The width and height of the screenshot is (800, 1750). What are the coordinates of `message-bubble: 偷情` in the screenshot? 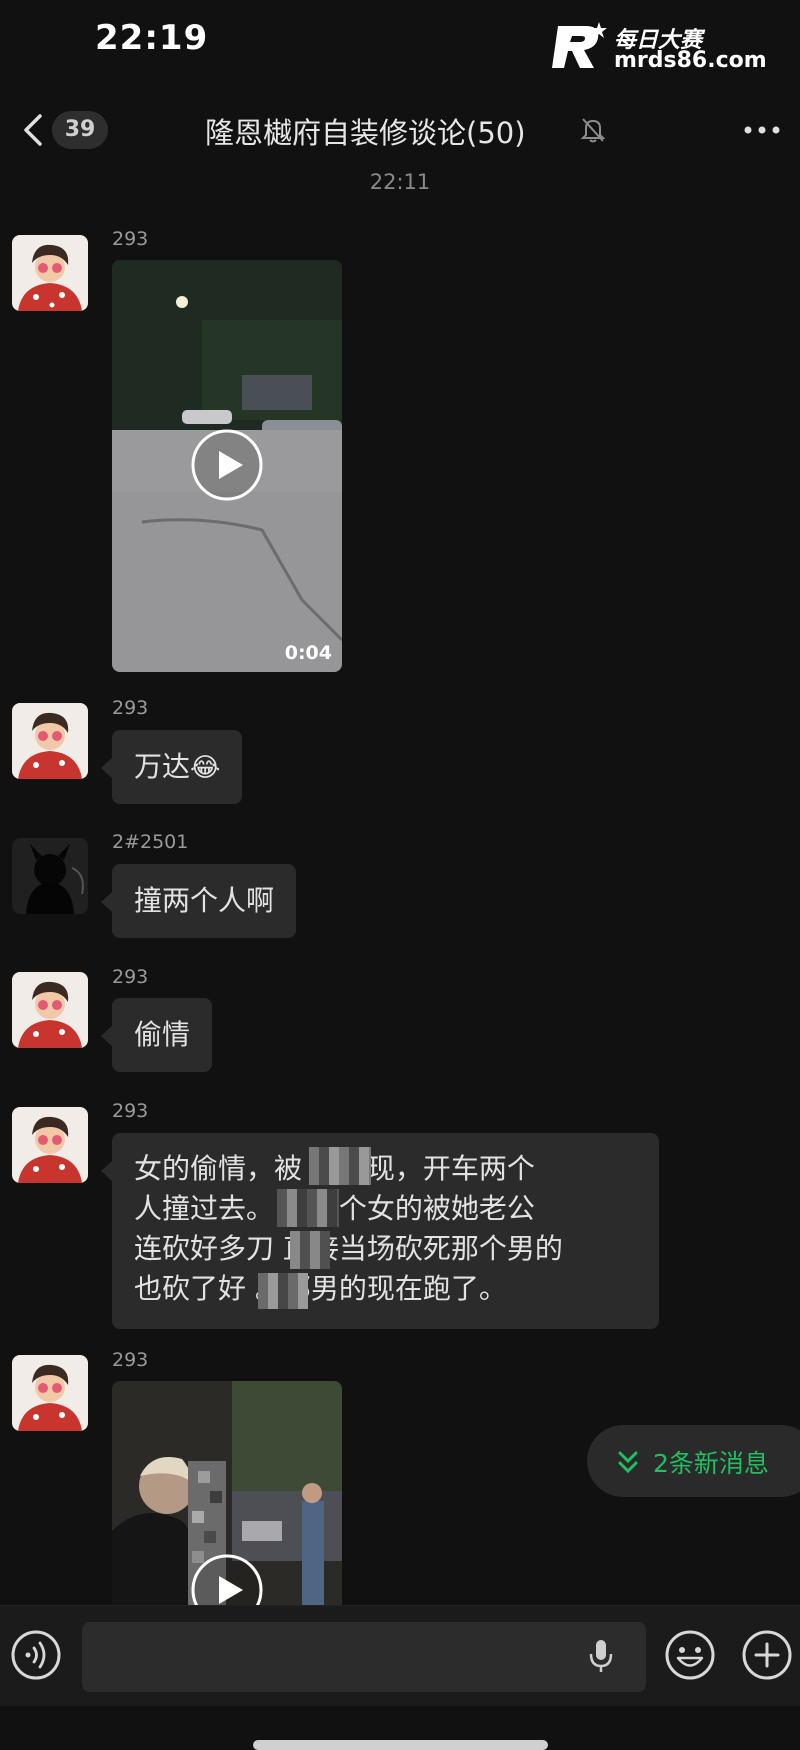 It's located at (156, 1035).